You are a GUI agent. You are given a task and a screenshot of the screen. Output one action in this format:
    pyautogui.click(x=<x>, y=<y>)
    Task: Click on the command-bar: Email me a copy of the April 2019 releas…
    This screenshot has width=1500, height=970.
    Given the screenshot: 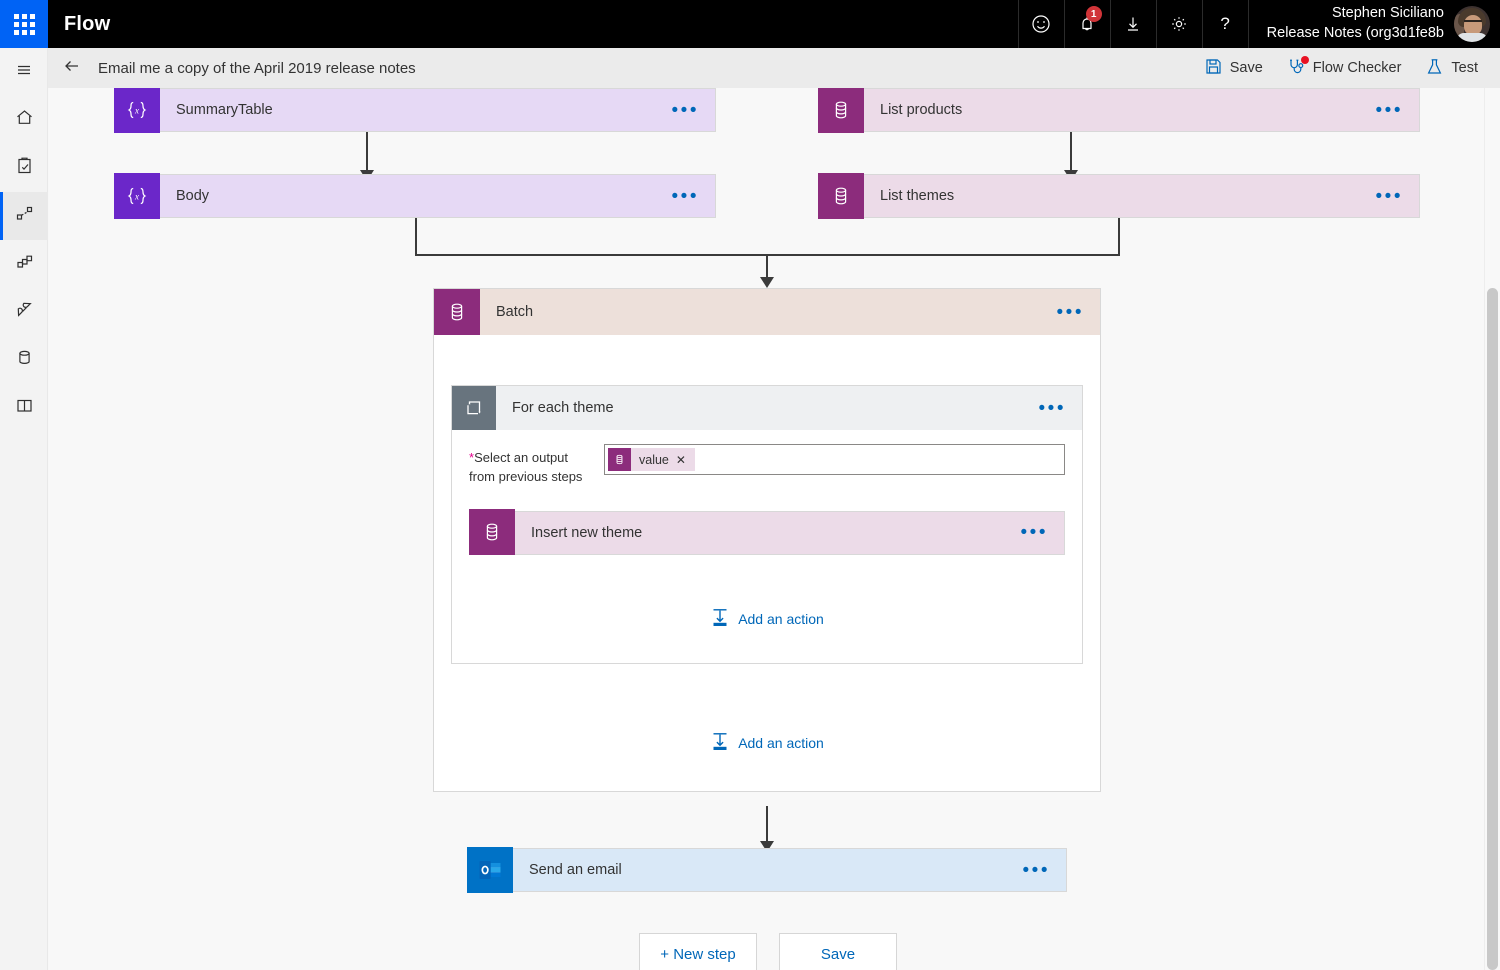 What is the action you would take?
    pyautogui.click(x=774, y=68)
    